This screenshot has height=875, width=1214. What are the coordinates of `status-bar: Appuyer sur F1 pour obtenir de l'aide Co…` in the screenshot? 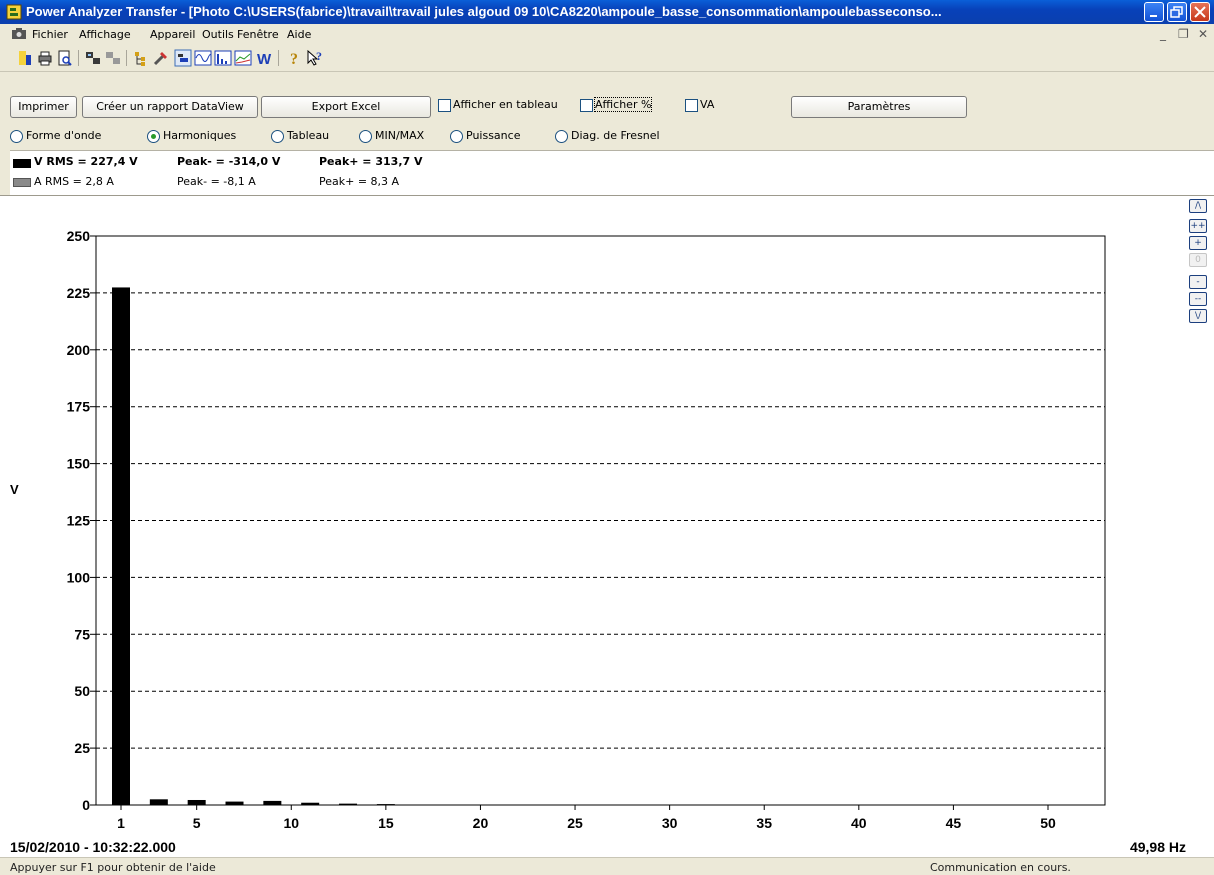 It's located at (607, 866).